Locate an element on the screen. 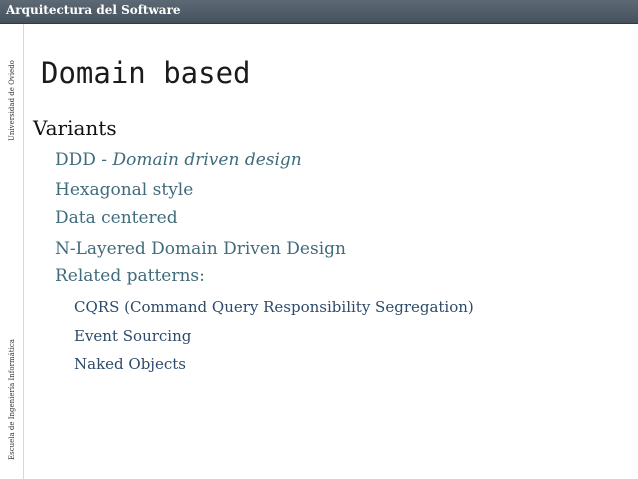  course-title: Arquitectura del Software is located at coordinates (93, 10).